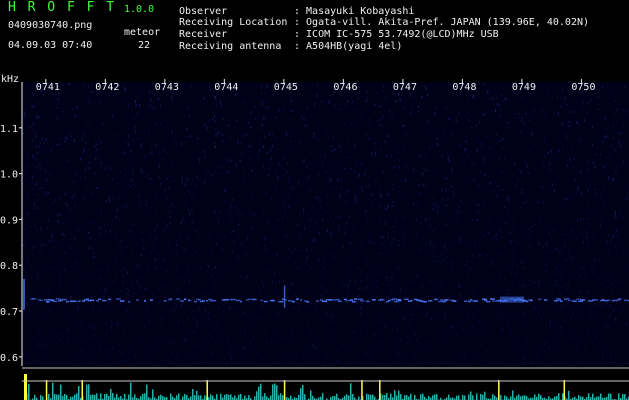 The height and width of the screenshot is (400, 629). Describe the element at coordinates (207, 390) in the screenshot. I see `histogram-peak` at that location.